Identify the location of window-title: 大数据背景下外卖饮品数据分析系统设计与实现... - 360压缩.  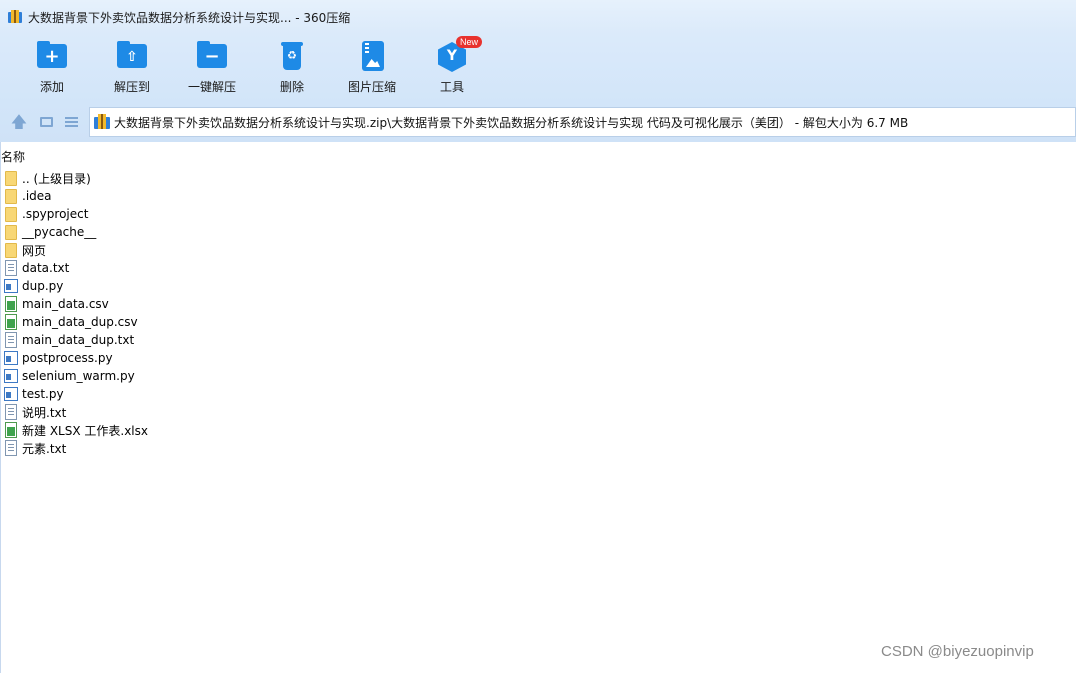
(189, 17).